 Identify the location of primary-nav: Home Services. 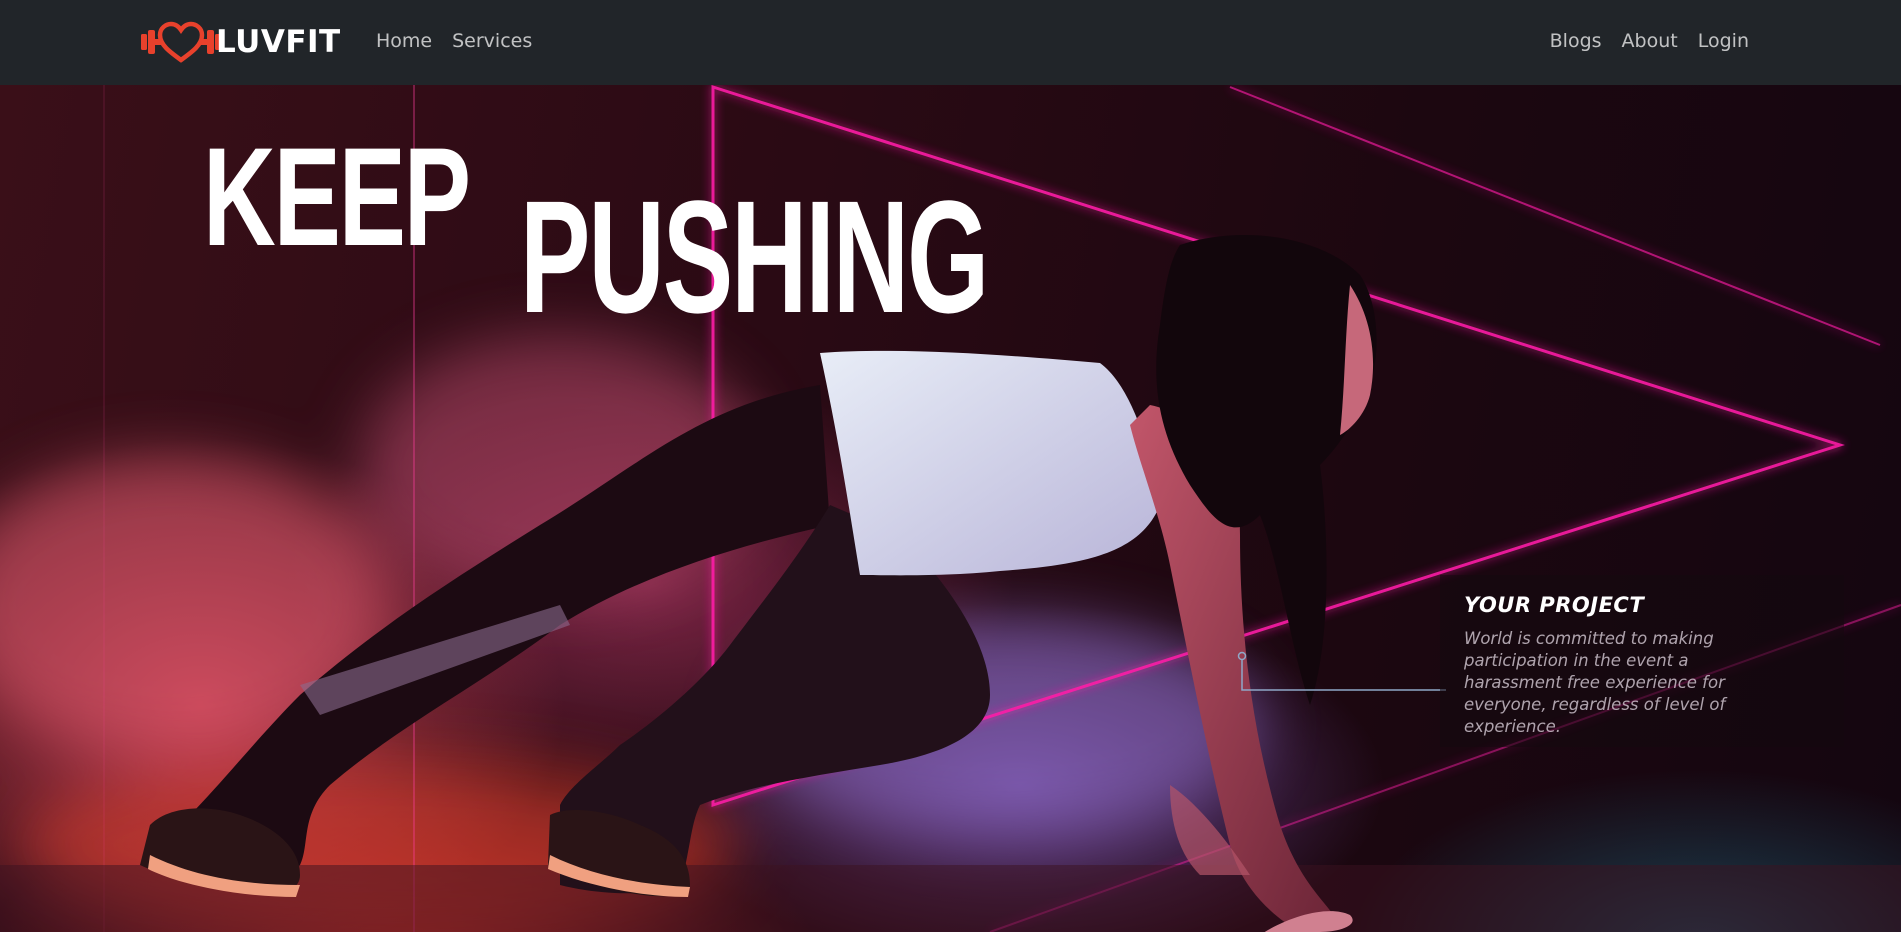
(454, 41).